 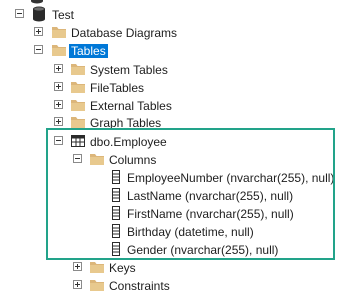 I want to click on tree-node-external-tables: External Tables, so click(x=169, y=106).